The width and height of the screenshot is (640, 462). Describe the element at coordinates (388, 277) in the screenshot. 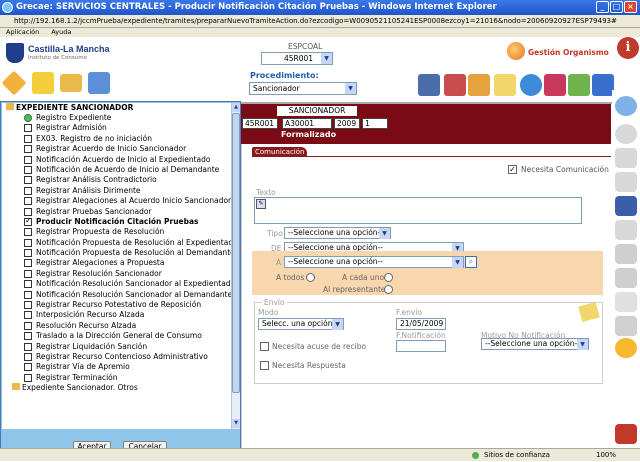

I see `a-cada-uno-radio` at that location.